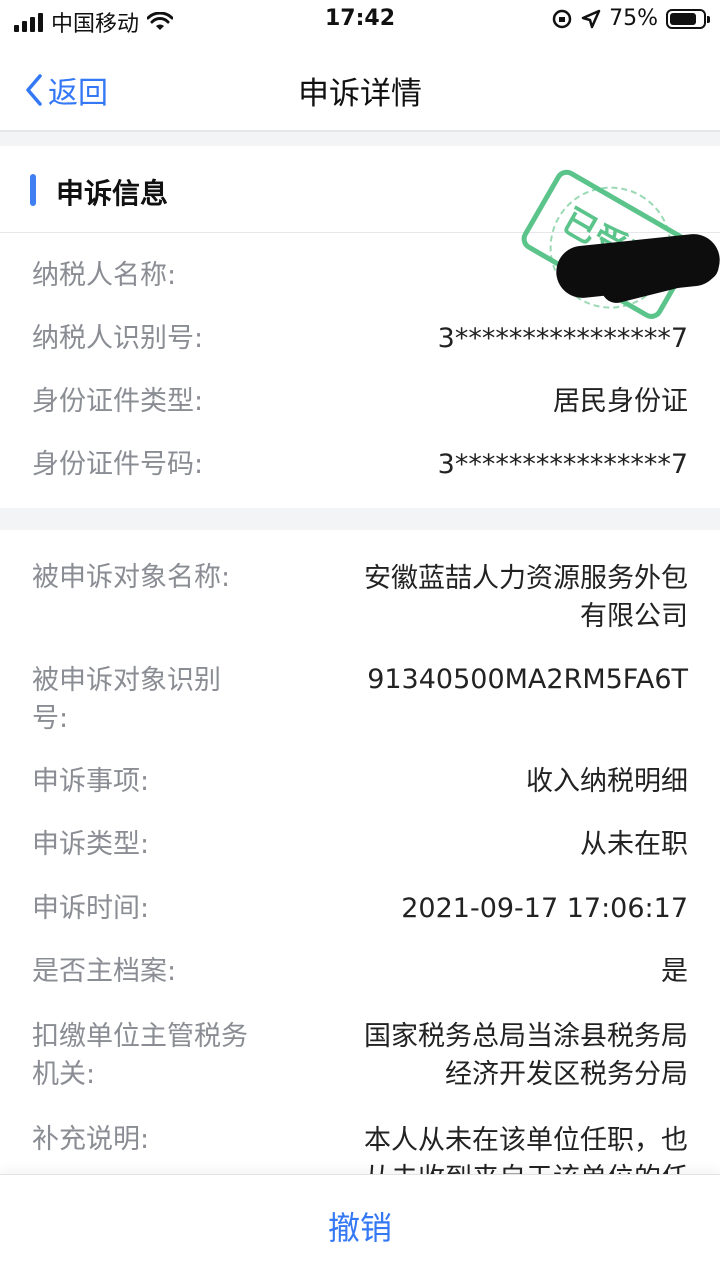 The width and height of the screenshot is (720, 1281). I want to click on bottom-action-bar: 撤销, so click(360, 1227).